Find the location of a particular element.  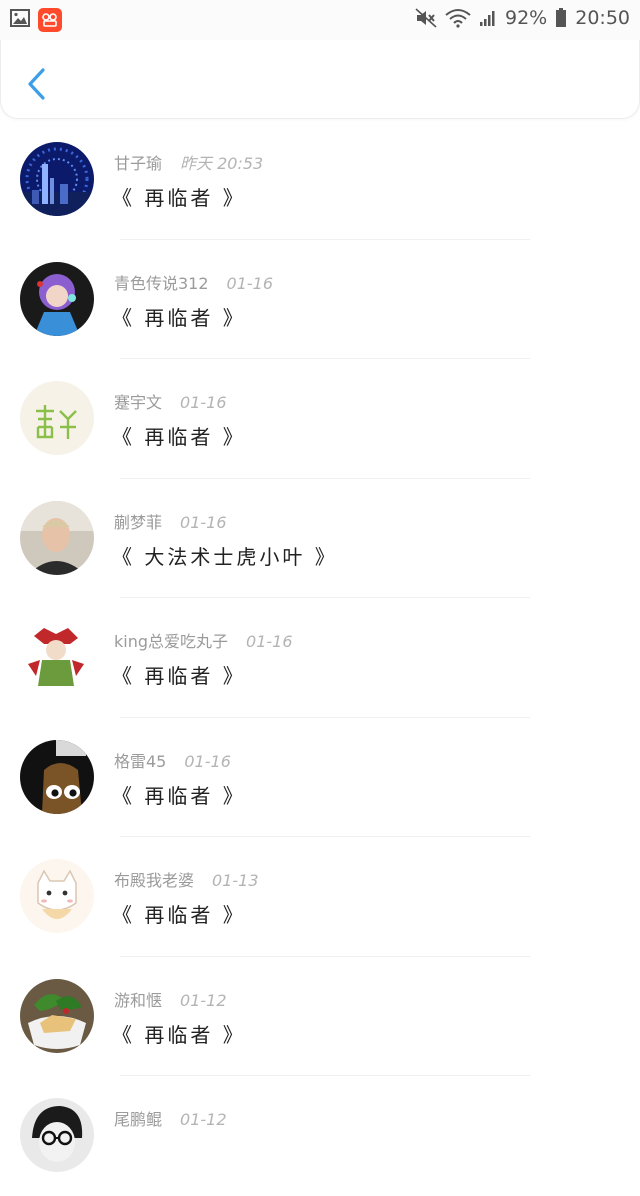

comment-meta: 青色传说312 01-16 is located at coordinates (193, 282).